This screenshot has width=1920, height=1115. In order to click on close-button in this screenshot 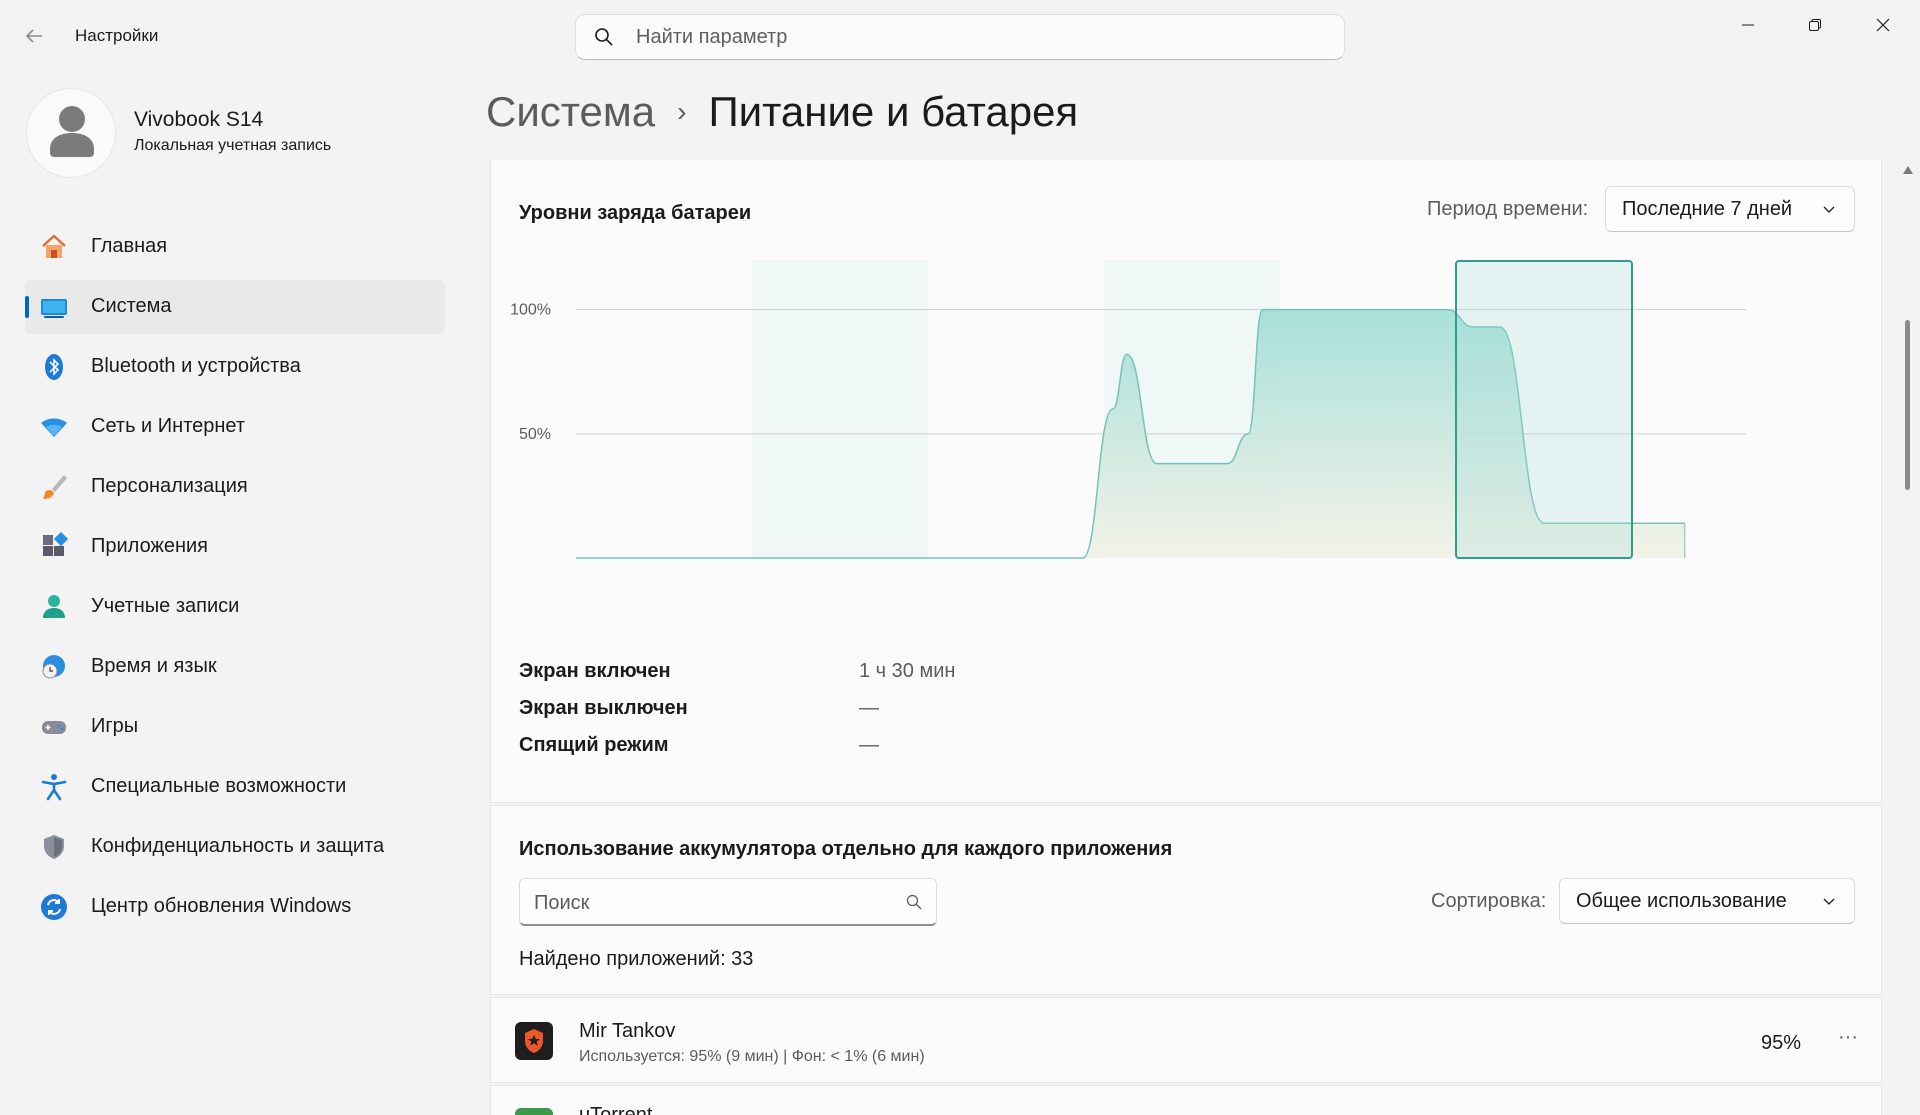, I will do `click(1883, 25)`.